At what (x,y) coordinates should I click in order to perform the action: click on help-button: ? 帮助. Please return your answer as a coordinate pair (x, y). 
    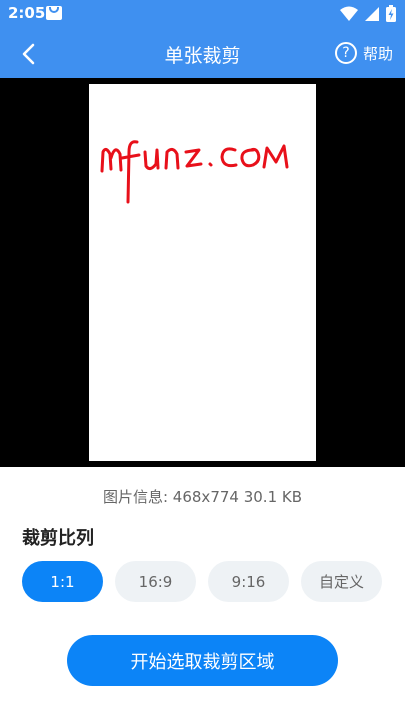
    Looking at the image, I should click on (363, 53).